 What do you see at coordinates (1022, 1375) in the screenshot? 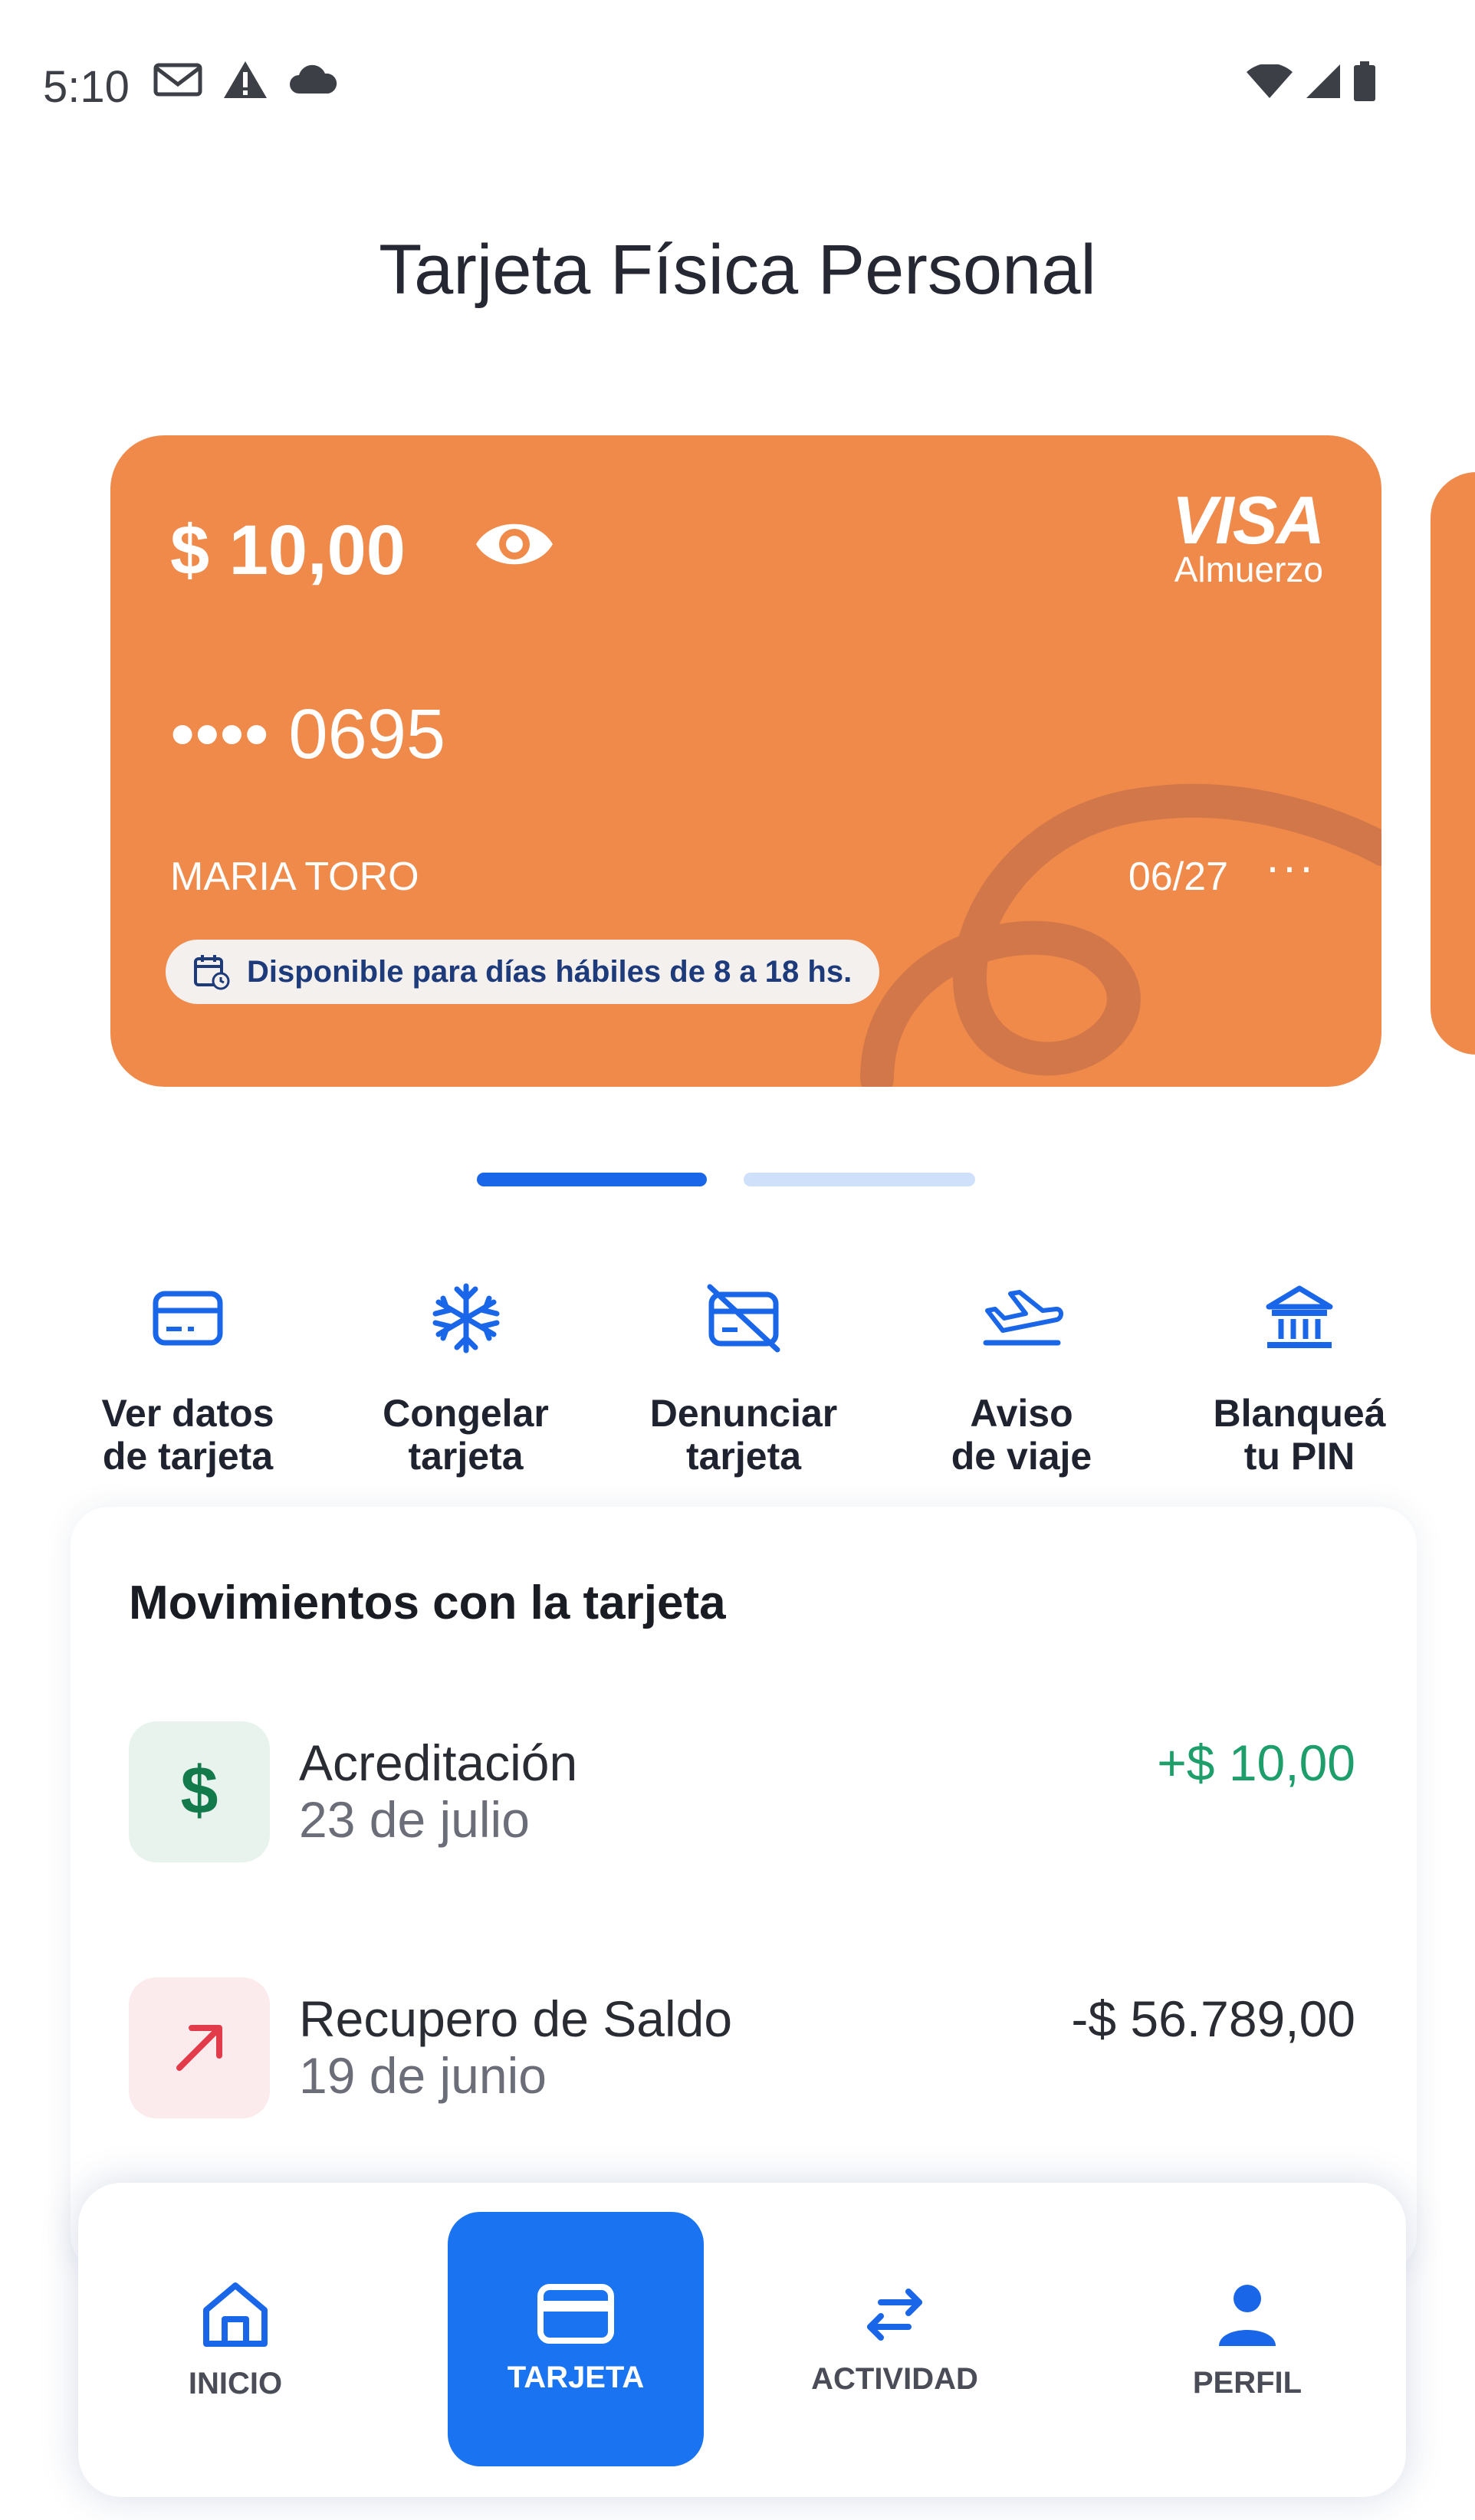
I see `action-aviso-viaje: Aviso de viaje` at bounding box center [1022, 1375].